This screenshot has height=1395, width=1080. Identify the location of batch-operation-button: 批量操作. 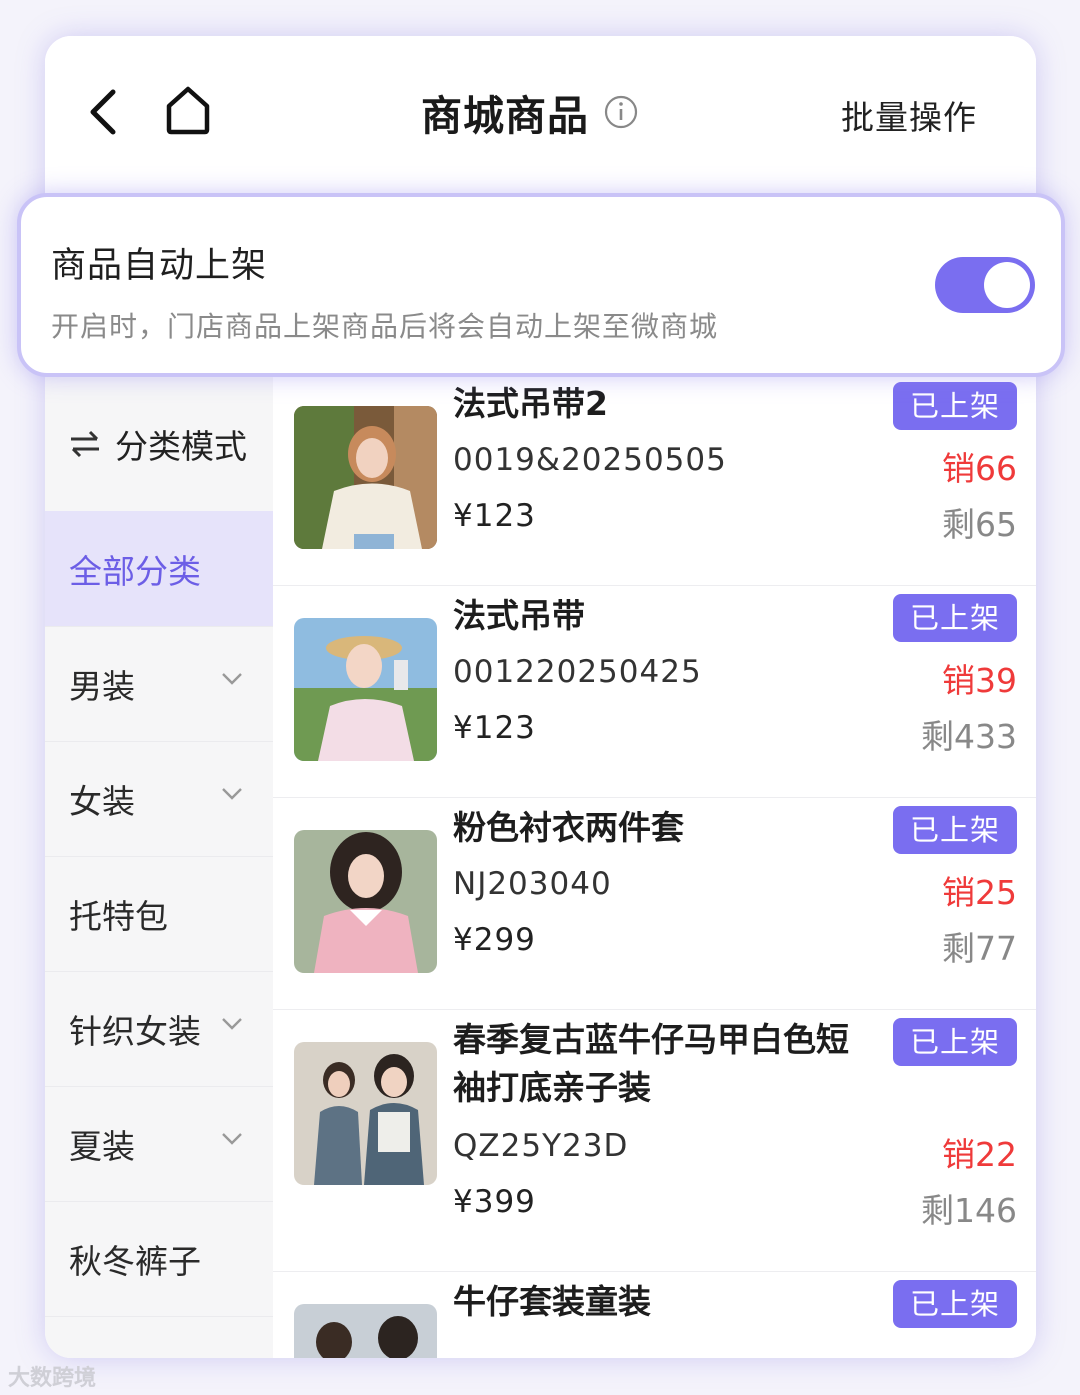
(909, 115).